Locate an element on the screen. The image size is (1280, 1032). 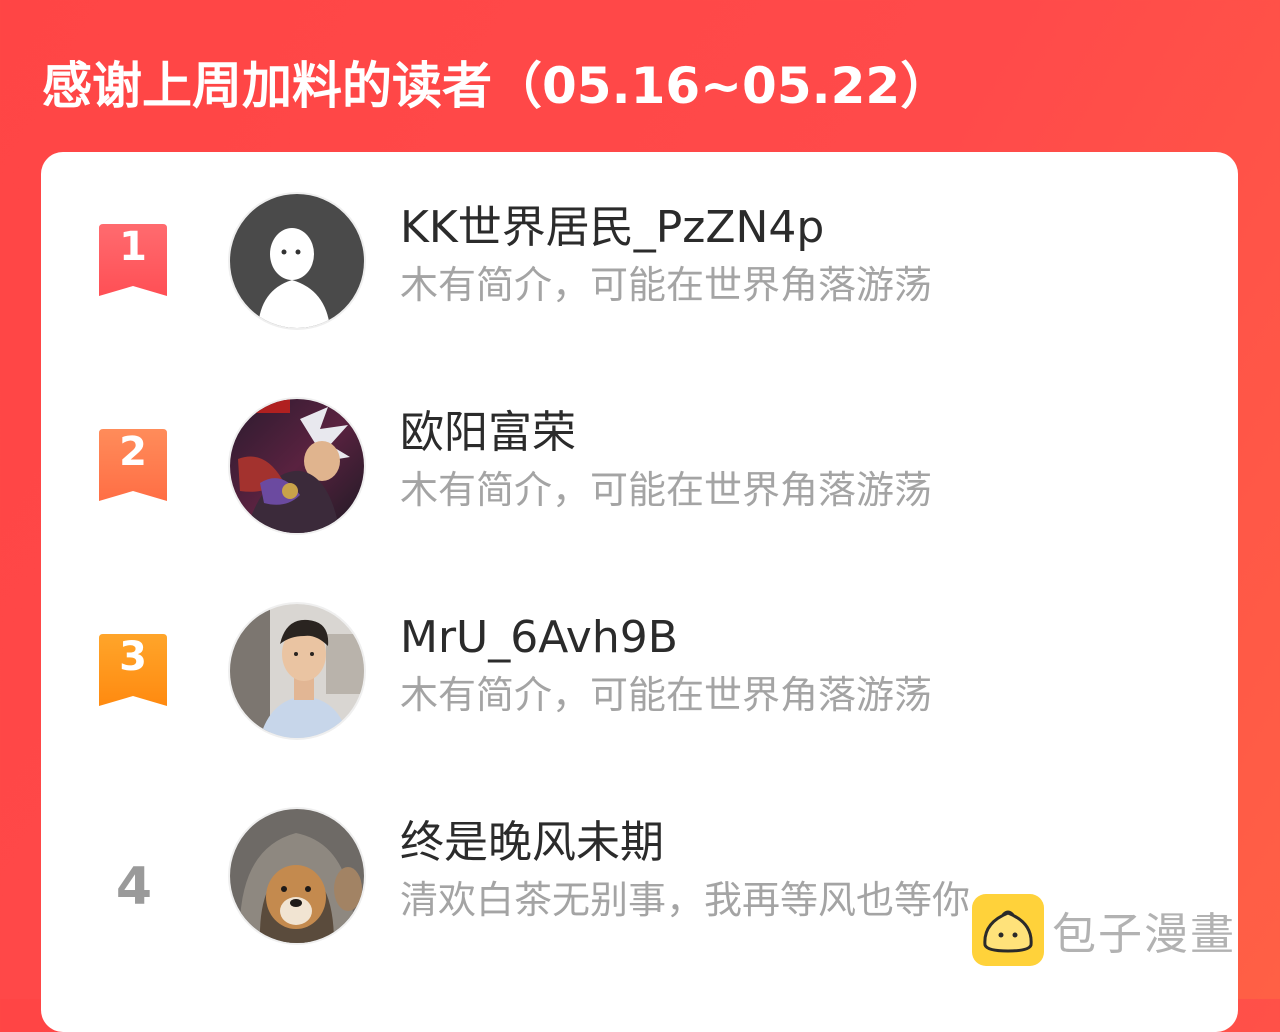
rank-ribbon-icon: 3 is located at coordinates (133, 671).